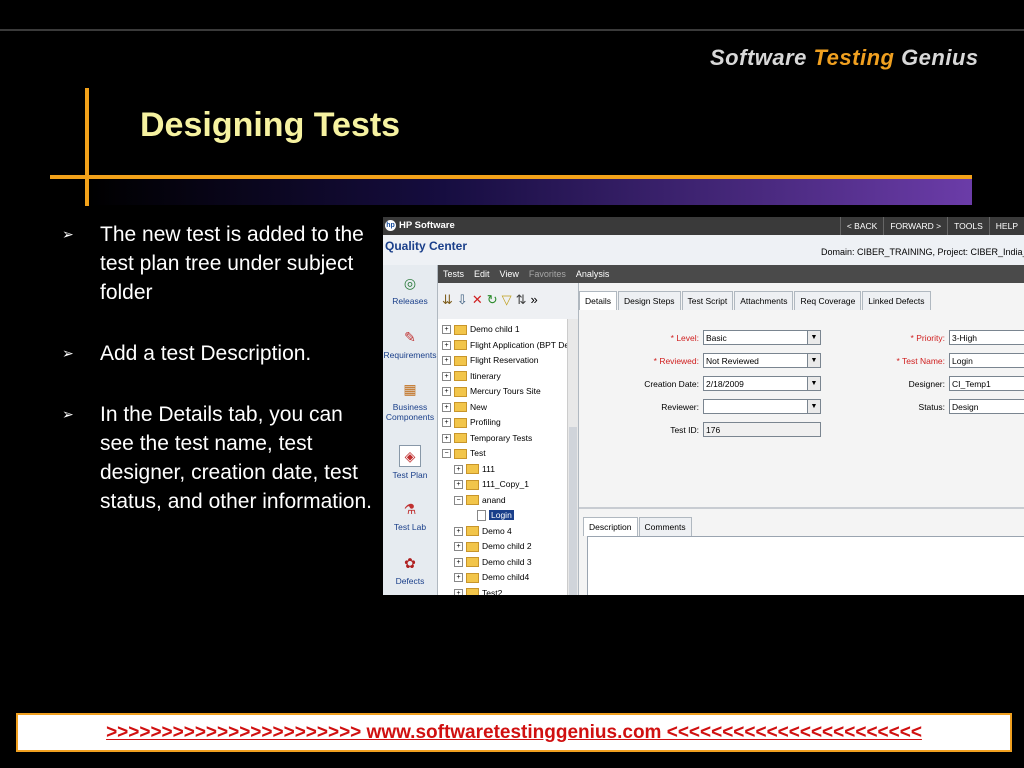  What do you see at coordinates (464, 407) in the screenshot?
I see `tree-node: + New` at bounding box center [464, 407].